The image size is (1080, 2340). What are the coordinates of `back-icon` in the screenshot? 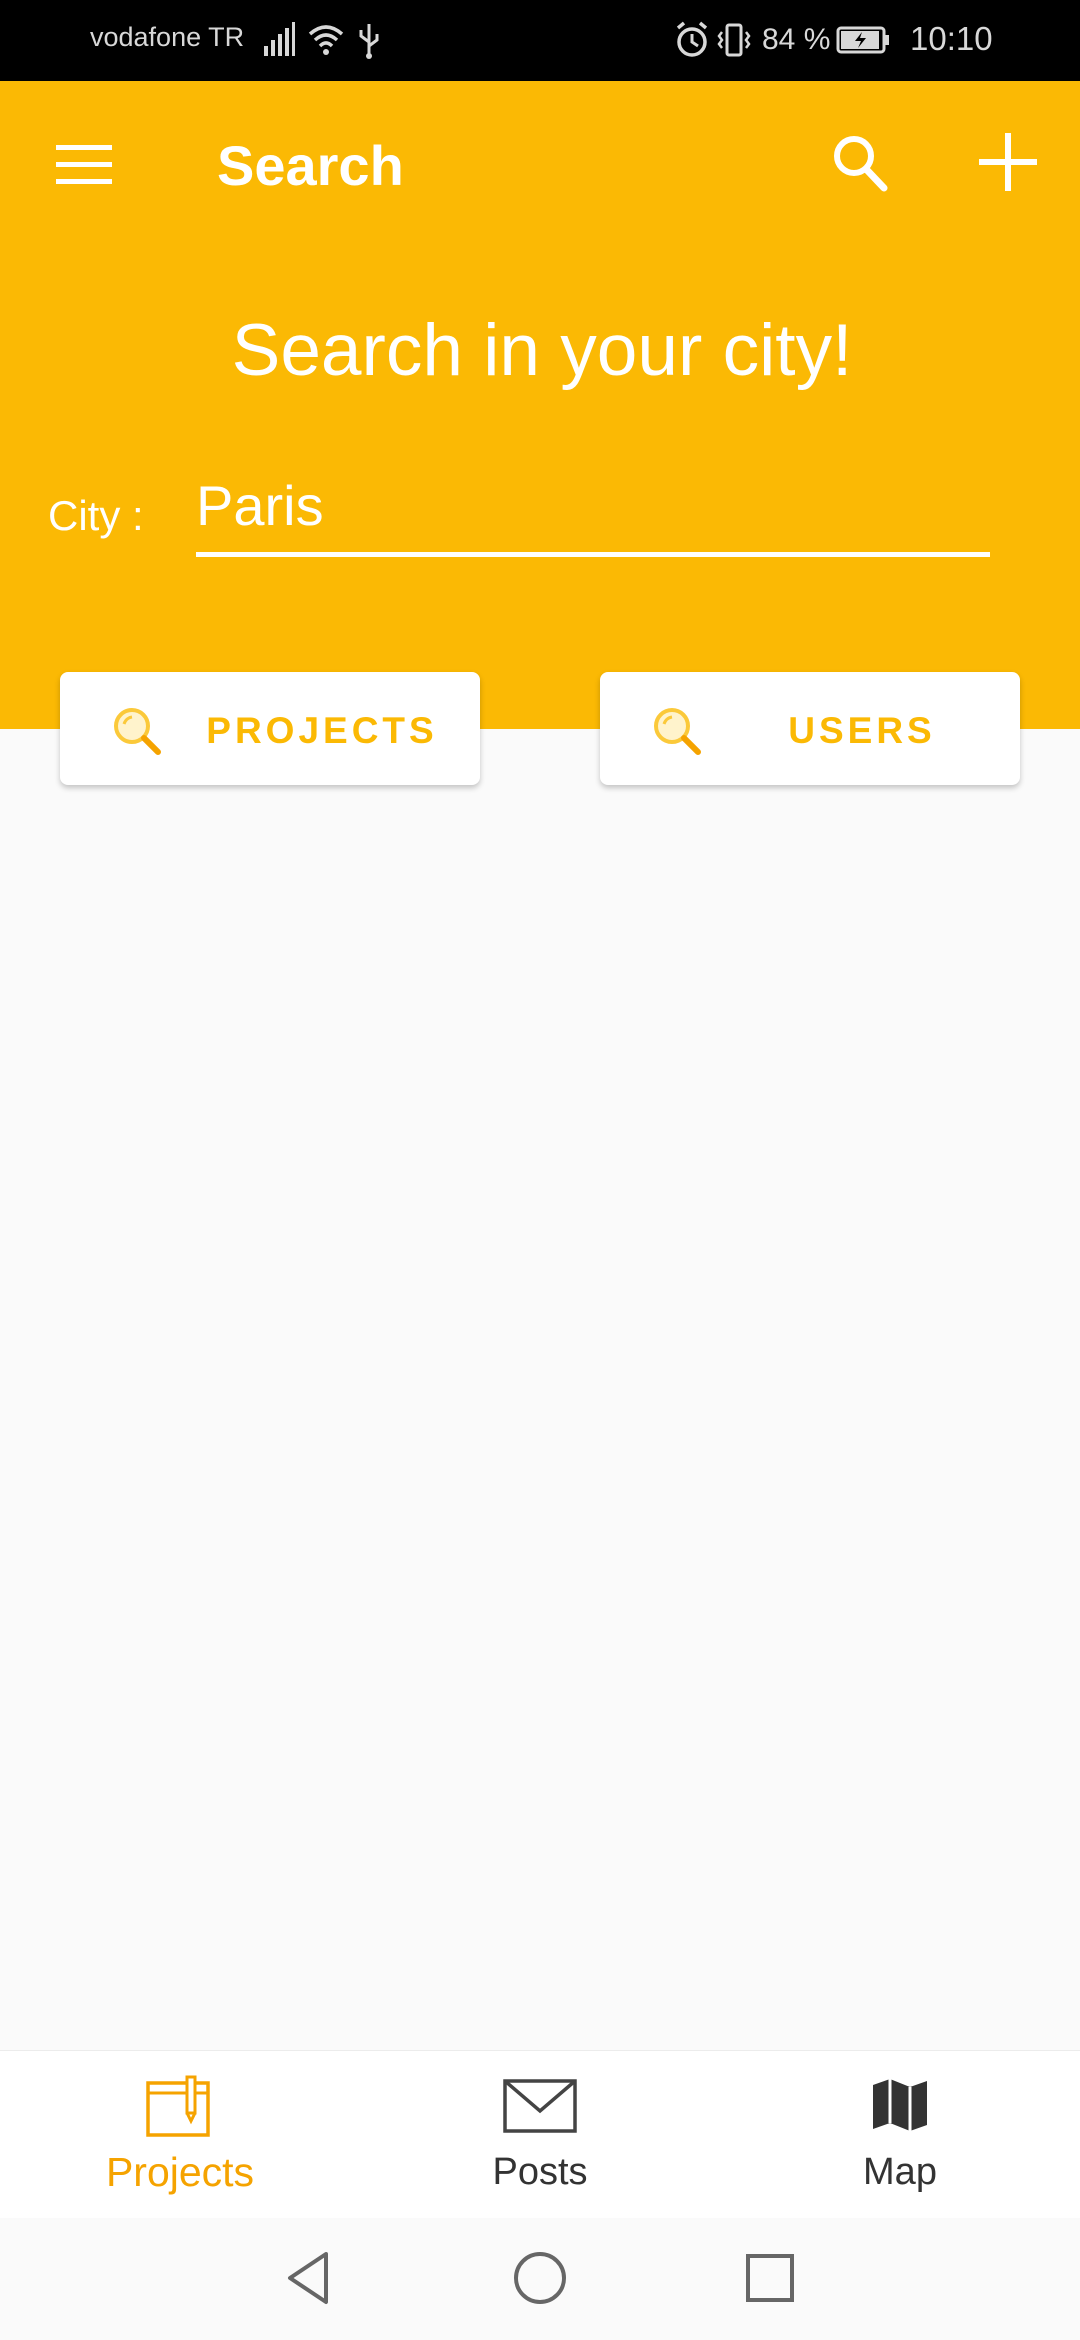 It's located at (310, 2278).